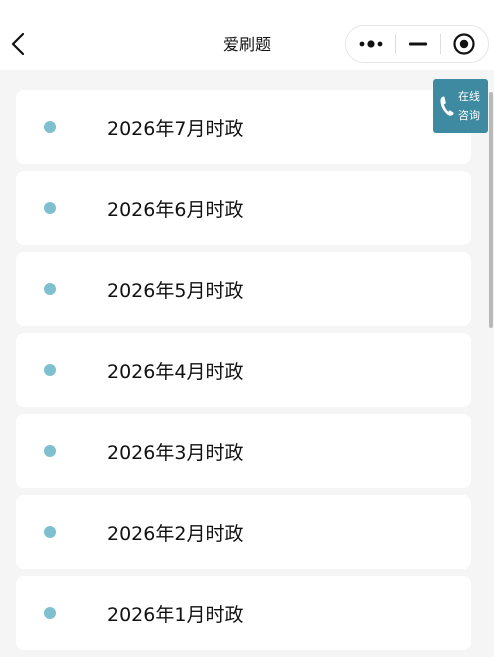 The height and width of the screenshot is (657, 494). What do you see at coordinates (175, 615) in the screenshot?
I see `list-item-label: 2026年1月时政` at bounding box center [175, 615].